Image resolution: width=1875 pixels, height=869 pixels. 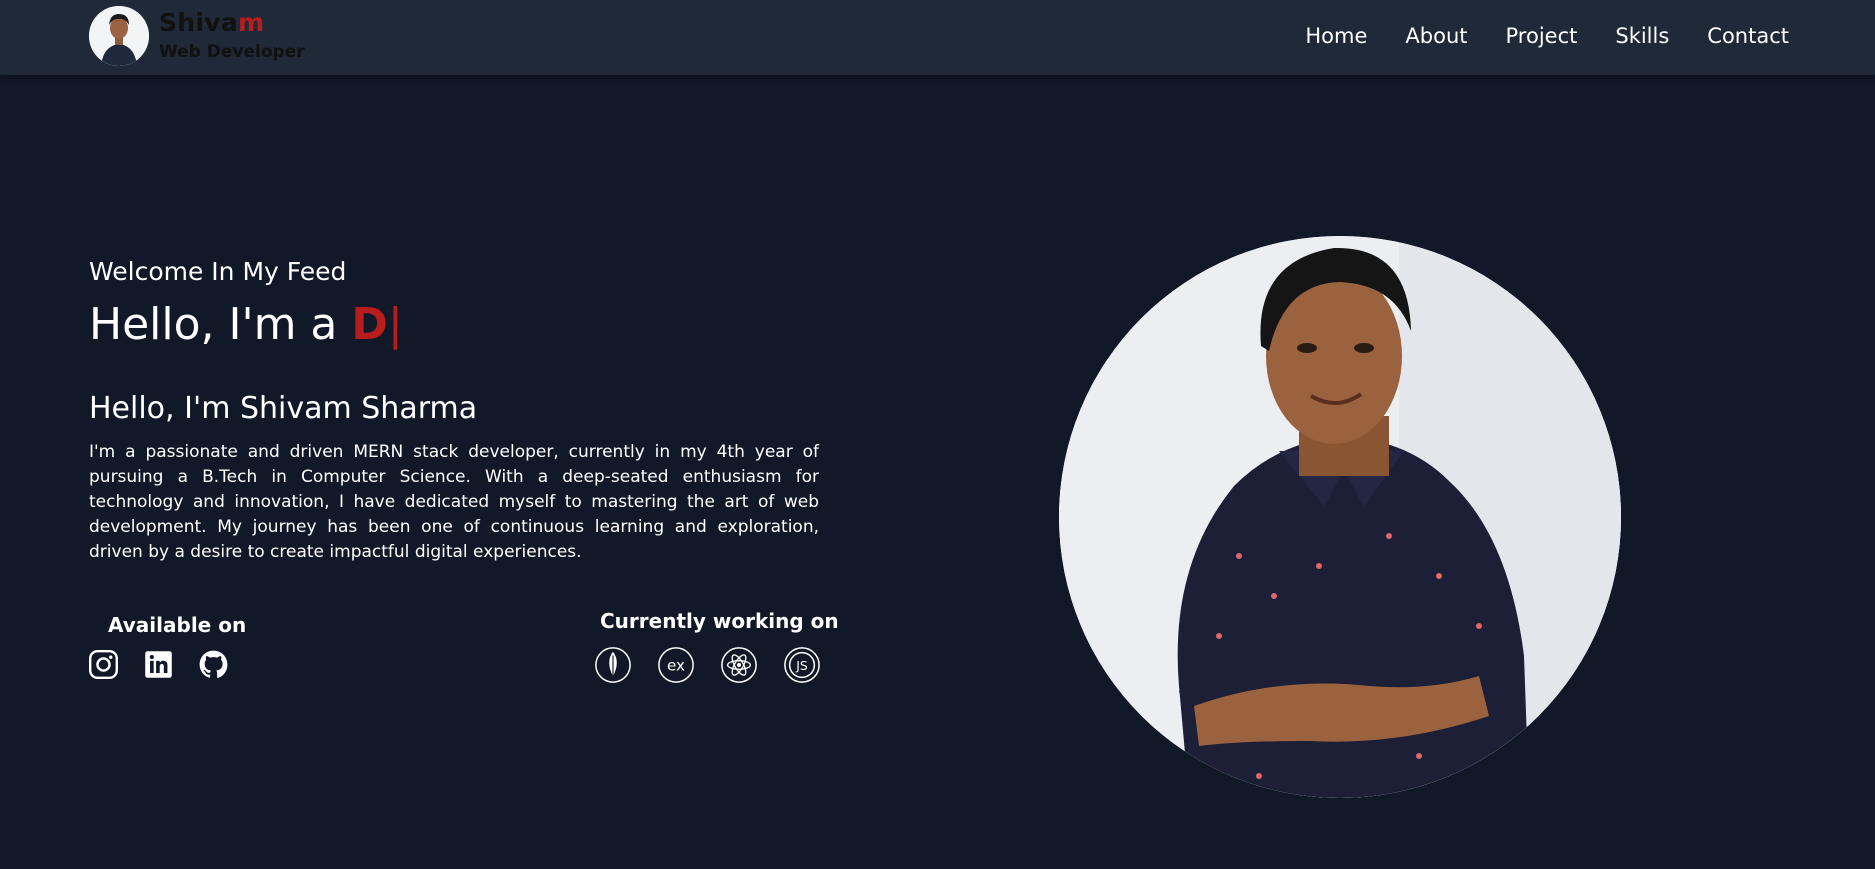 What do you see at coordinates (369, 324) in the screenshot?
I see `typed-text: D` at bounding box center [369, 324].